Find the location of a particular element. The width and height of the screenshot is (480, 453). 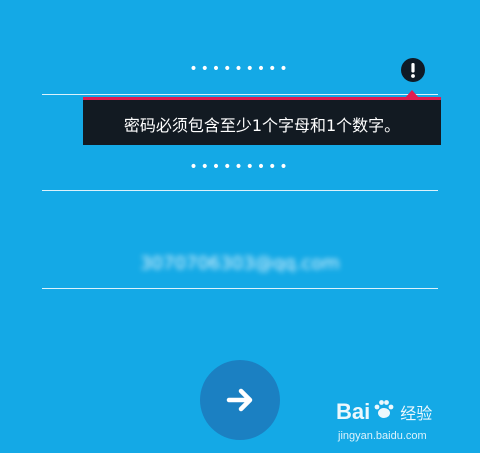

confirm-password-field: ••••••••• is located at coordinates (240, 167).